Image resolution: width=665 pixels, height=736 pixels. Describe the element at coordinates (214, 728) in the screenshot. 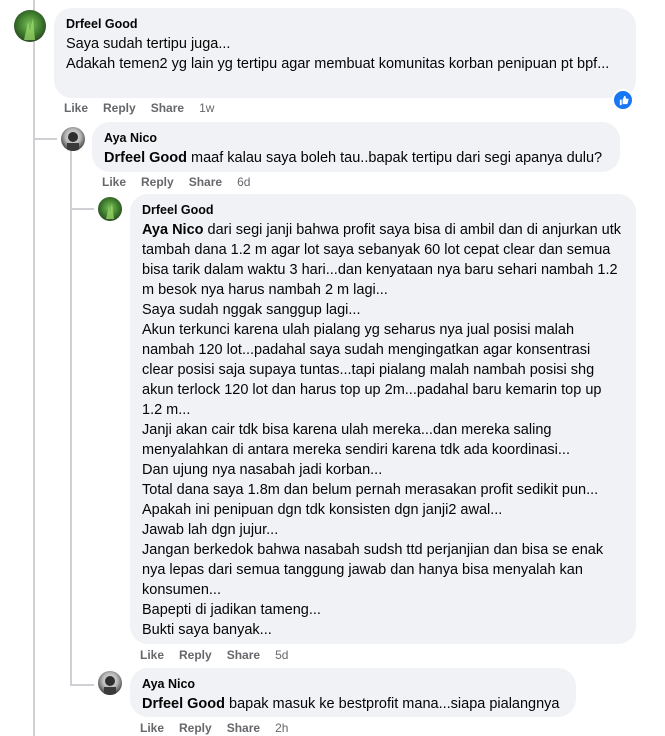

I see `comment-actions: Like Reply Share 2h` at that location.